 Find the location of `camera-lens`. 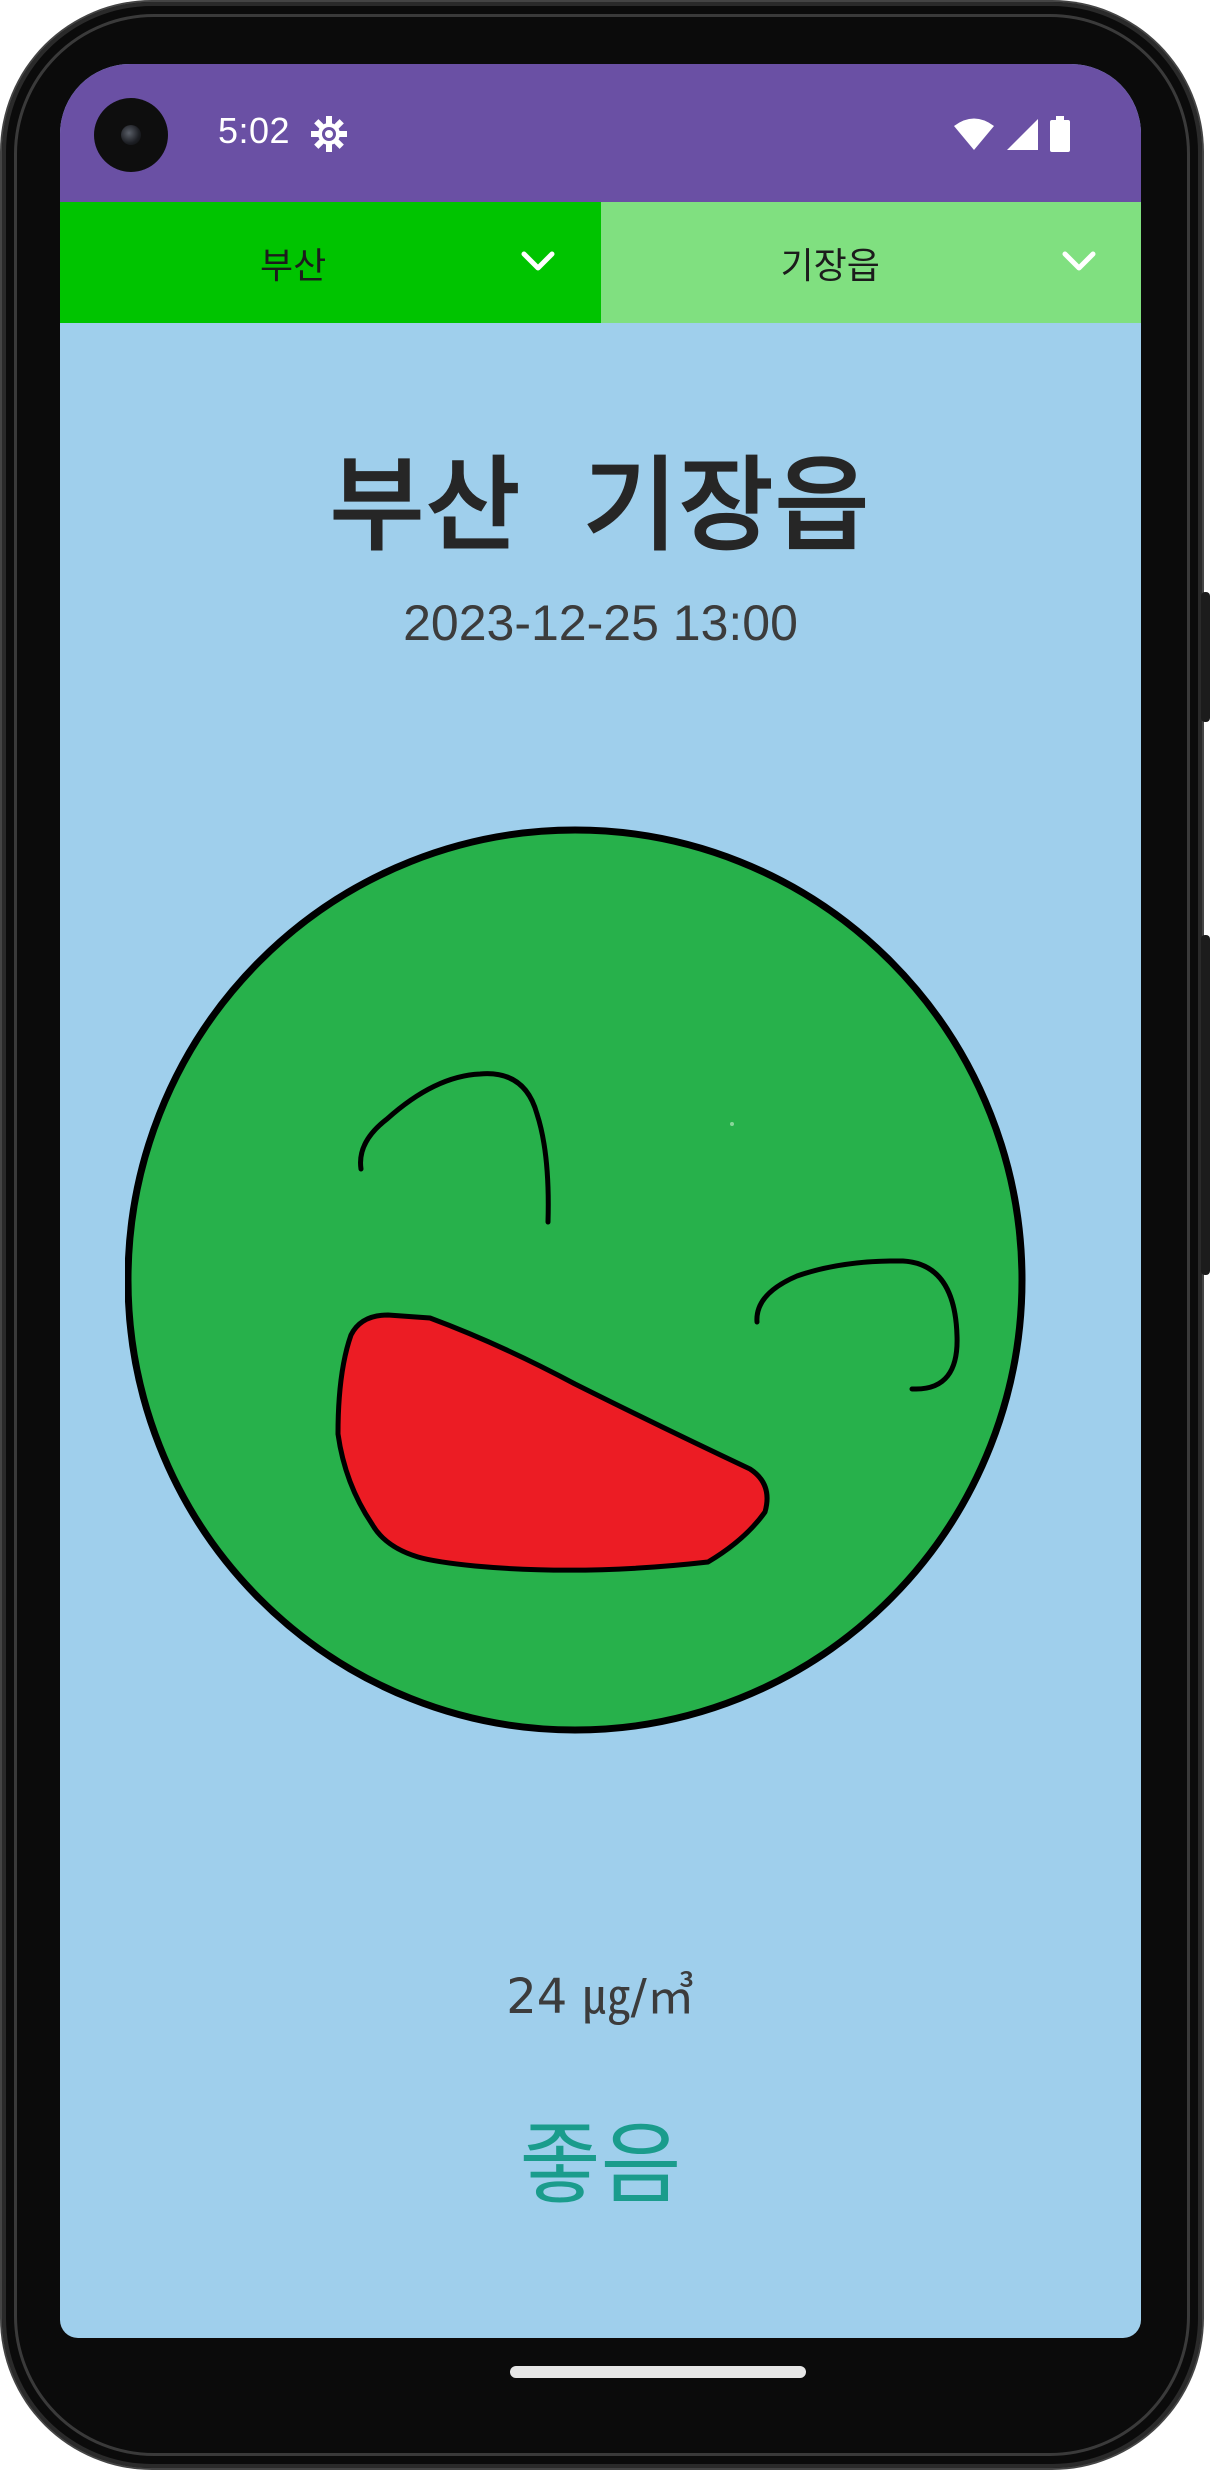

camera-lens is located at coordinates (131, 135).